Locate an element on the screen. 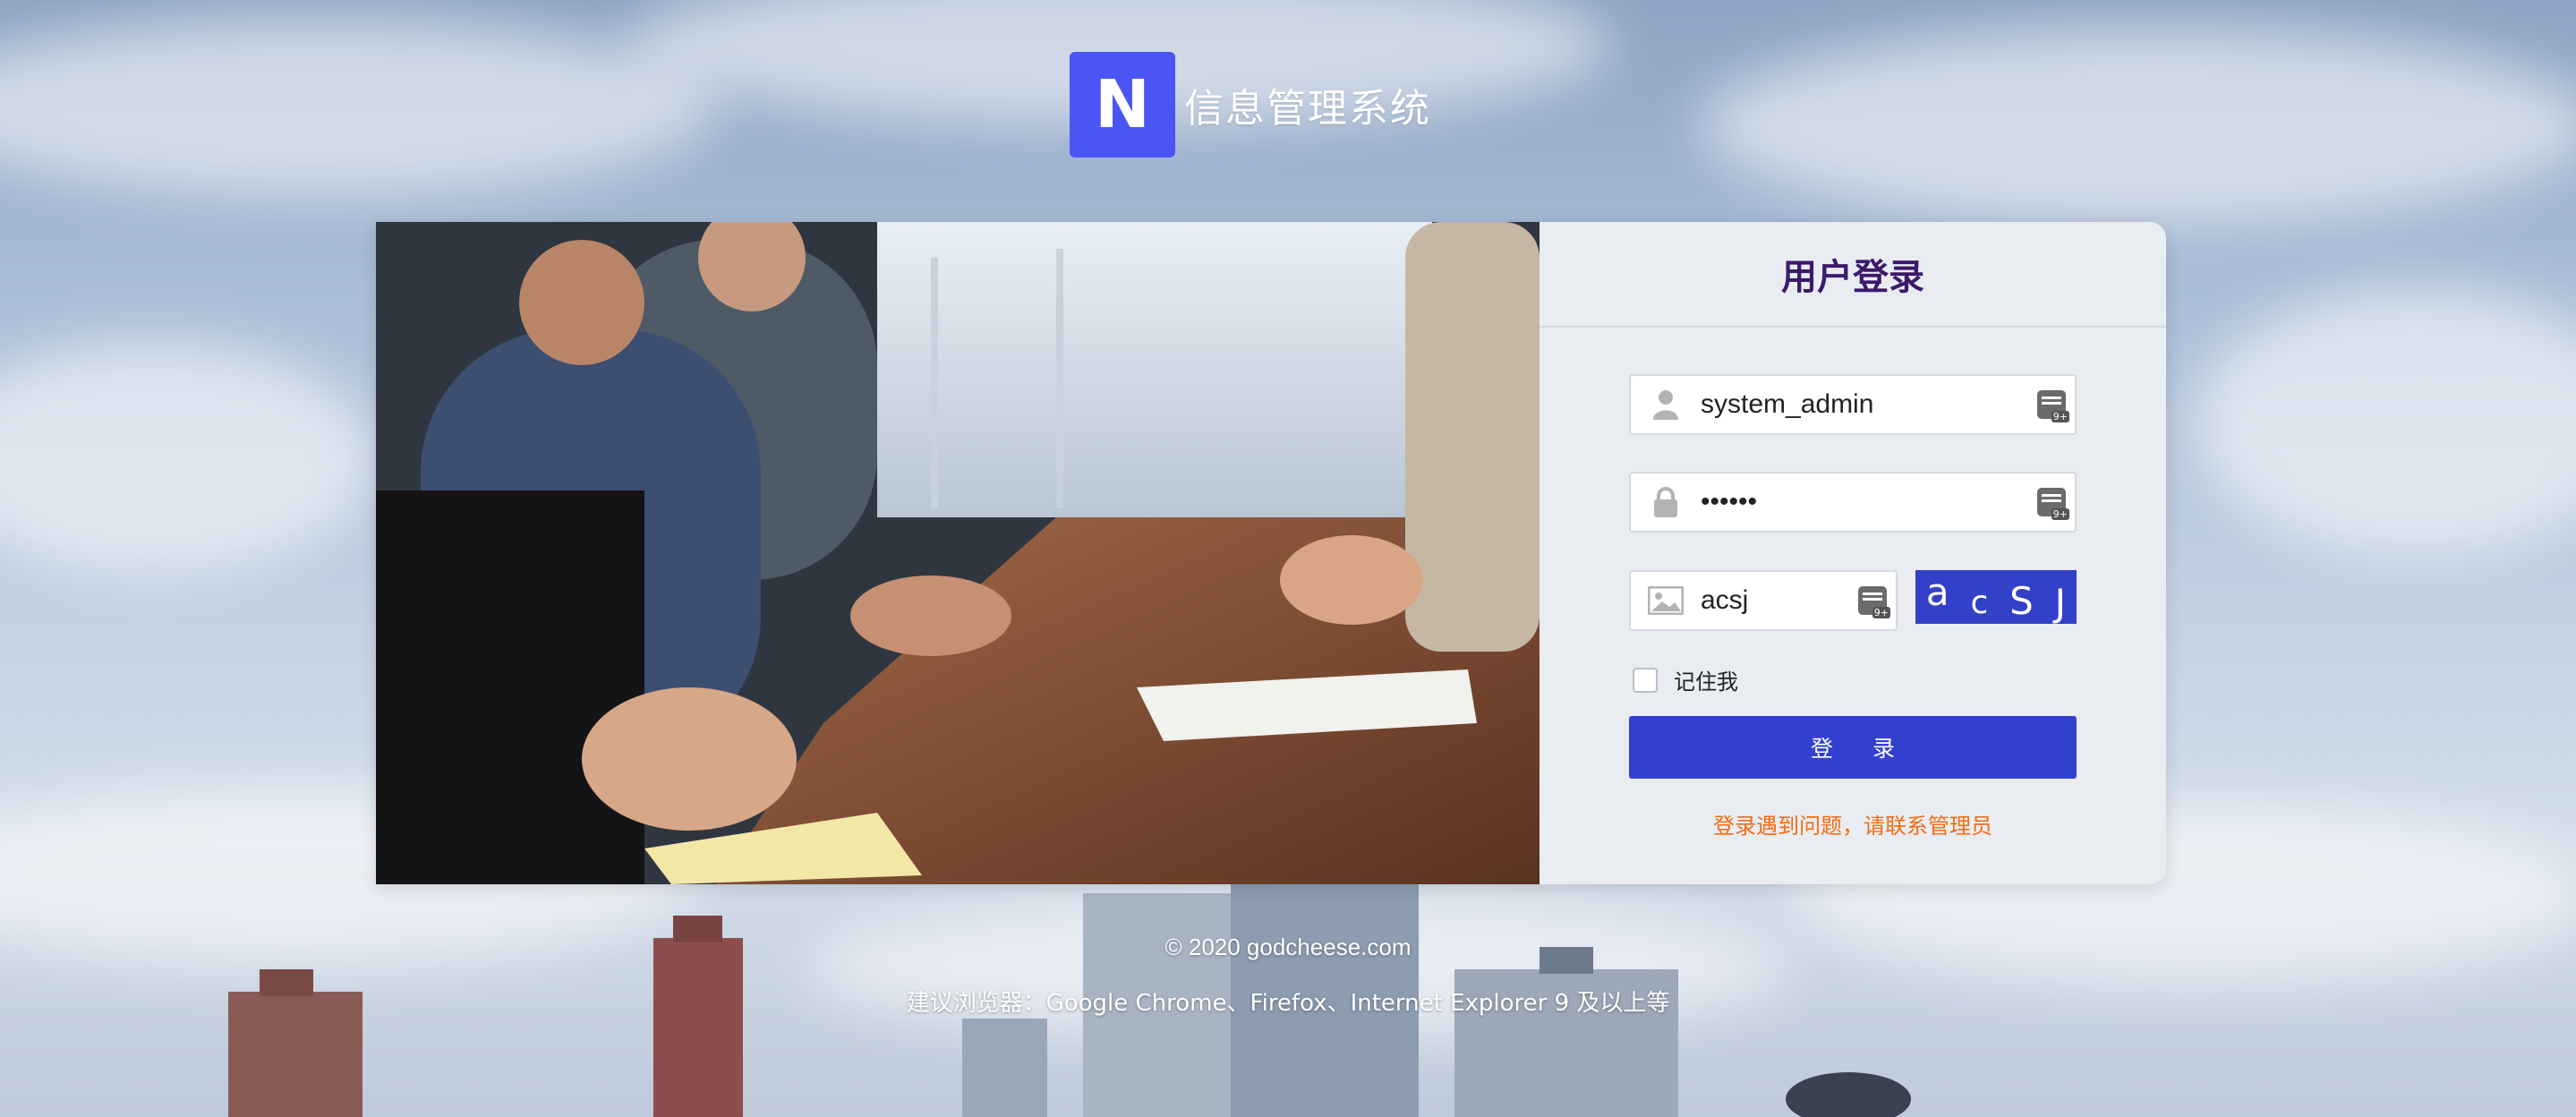  remember-me: 记住我 is located at coordinates (1685, 679).